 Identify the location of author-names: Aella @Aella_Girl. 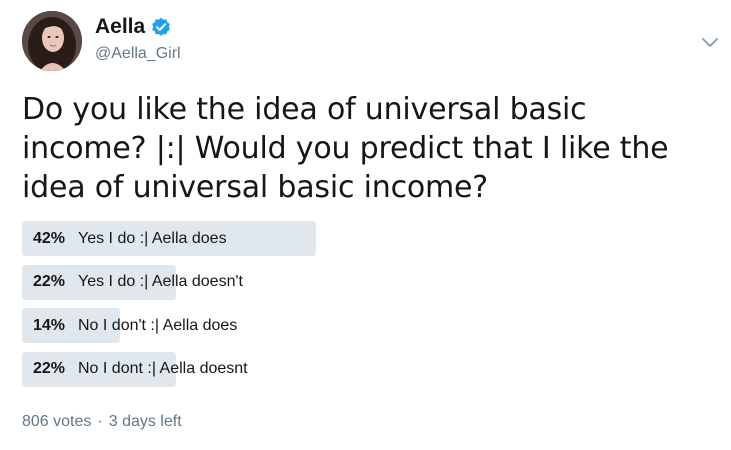
(138, 39).